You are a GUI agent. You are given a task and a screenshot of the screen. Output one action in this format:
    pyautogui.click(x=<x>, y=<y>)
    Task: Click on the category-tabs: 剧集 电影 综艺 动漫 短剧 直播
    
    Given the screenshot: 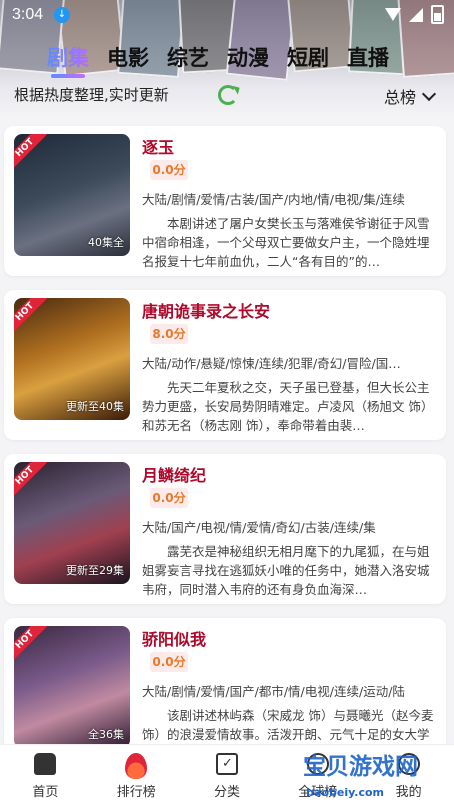 What is the action you would take?
    pyautogui.click(x=227, y=60)
    